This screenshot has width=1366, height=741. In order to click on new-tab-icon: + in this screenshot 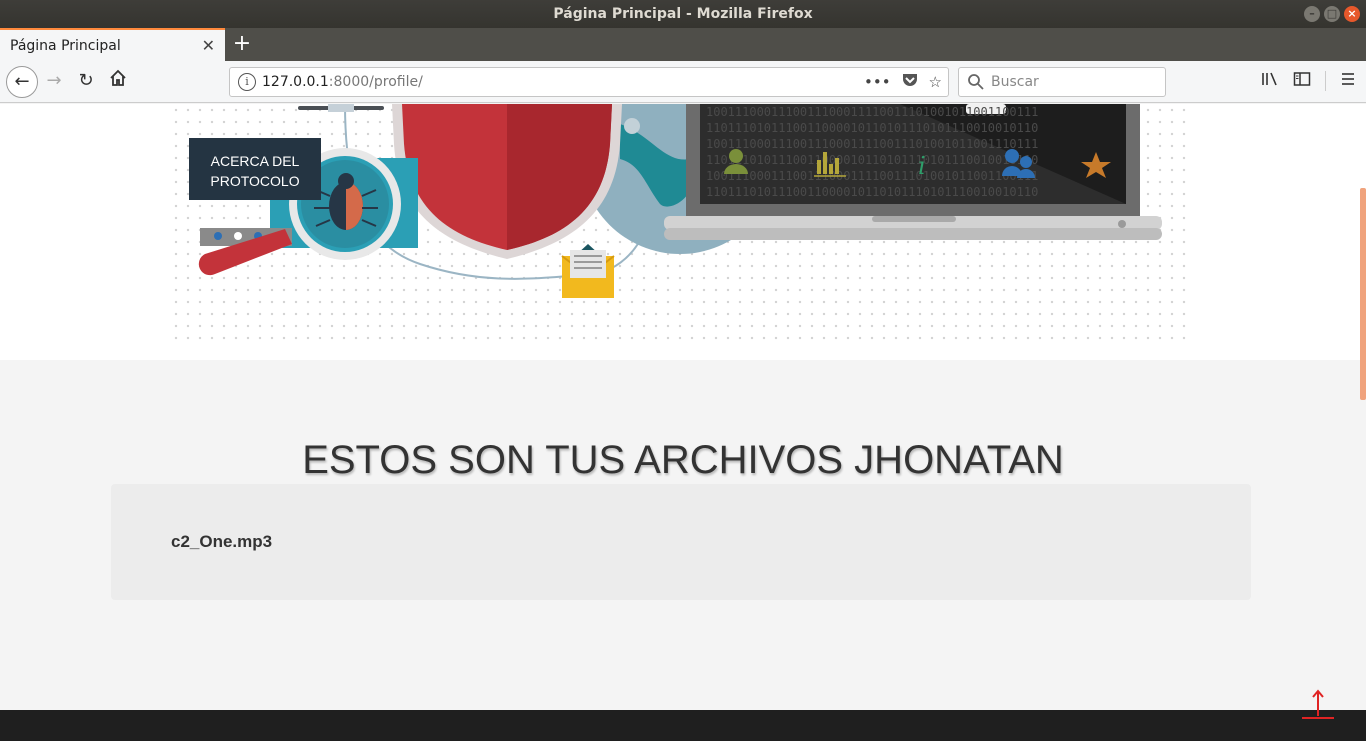, I will do `click(242, 44)`.